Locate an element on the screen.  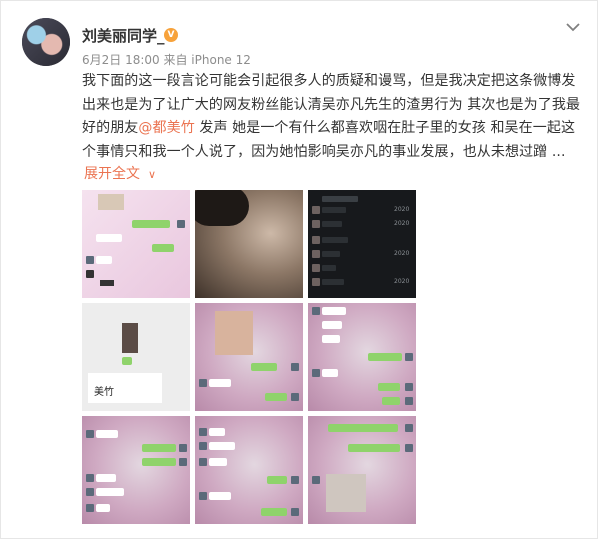
post-image-3: 2020 2020 2020 2020 is located at coordinates (362, 244).